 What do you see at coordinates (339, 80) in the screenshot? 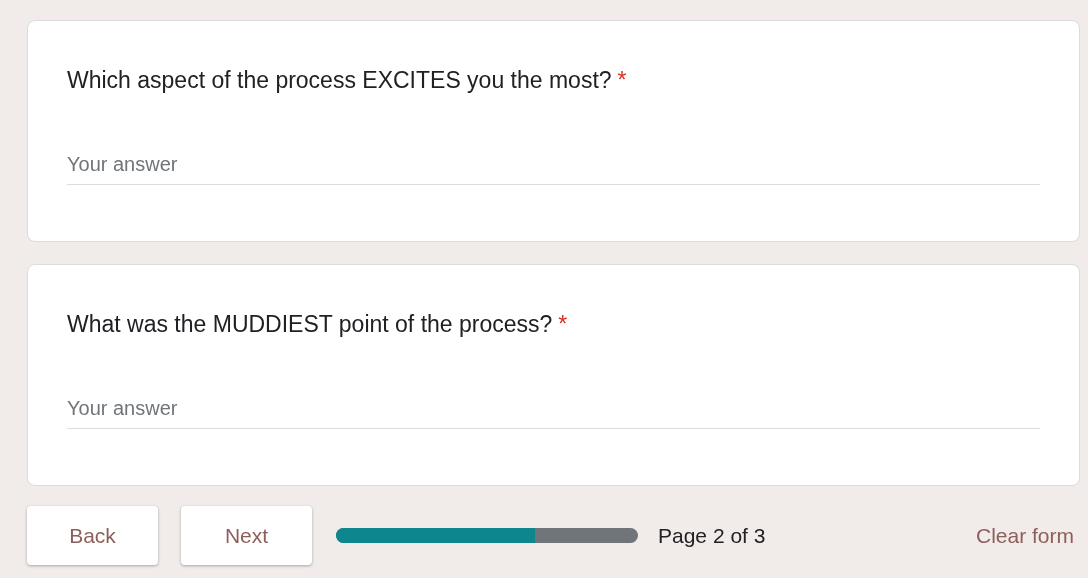
I see `question-text: Which aspect of the process EXCITES you the most?` at bounding box center [339, 80].